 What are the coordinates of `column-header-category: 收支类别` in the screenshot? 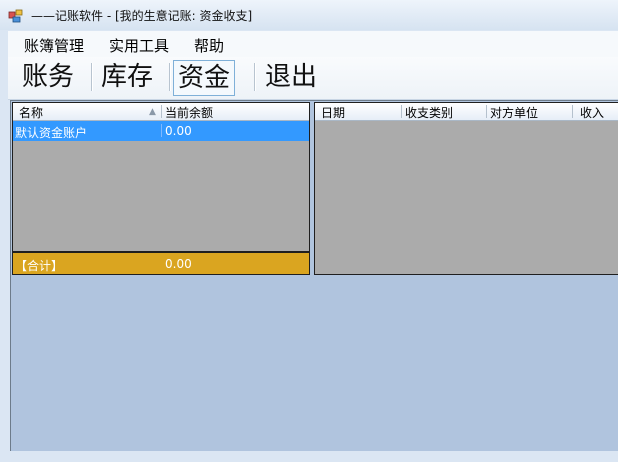 It's located at (429, 112).